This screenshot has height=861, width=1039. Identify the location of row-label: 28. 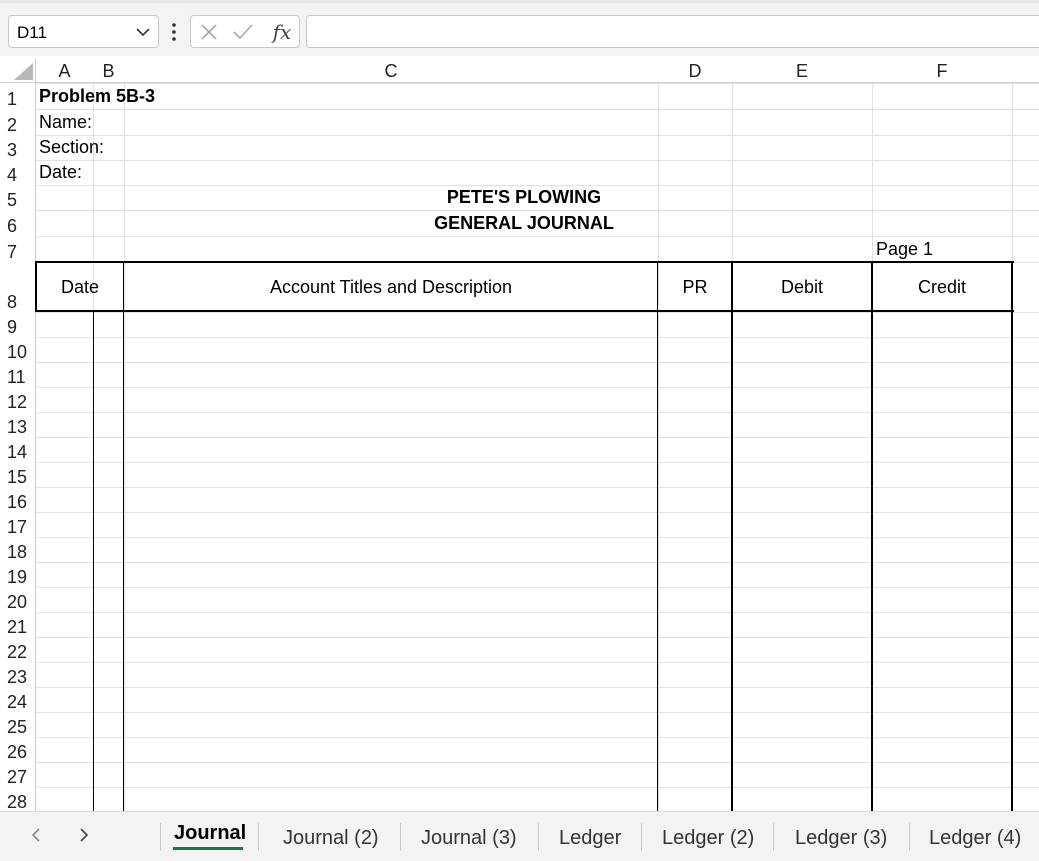
(17, 802).